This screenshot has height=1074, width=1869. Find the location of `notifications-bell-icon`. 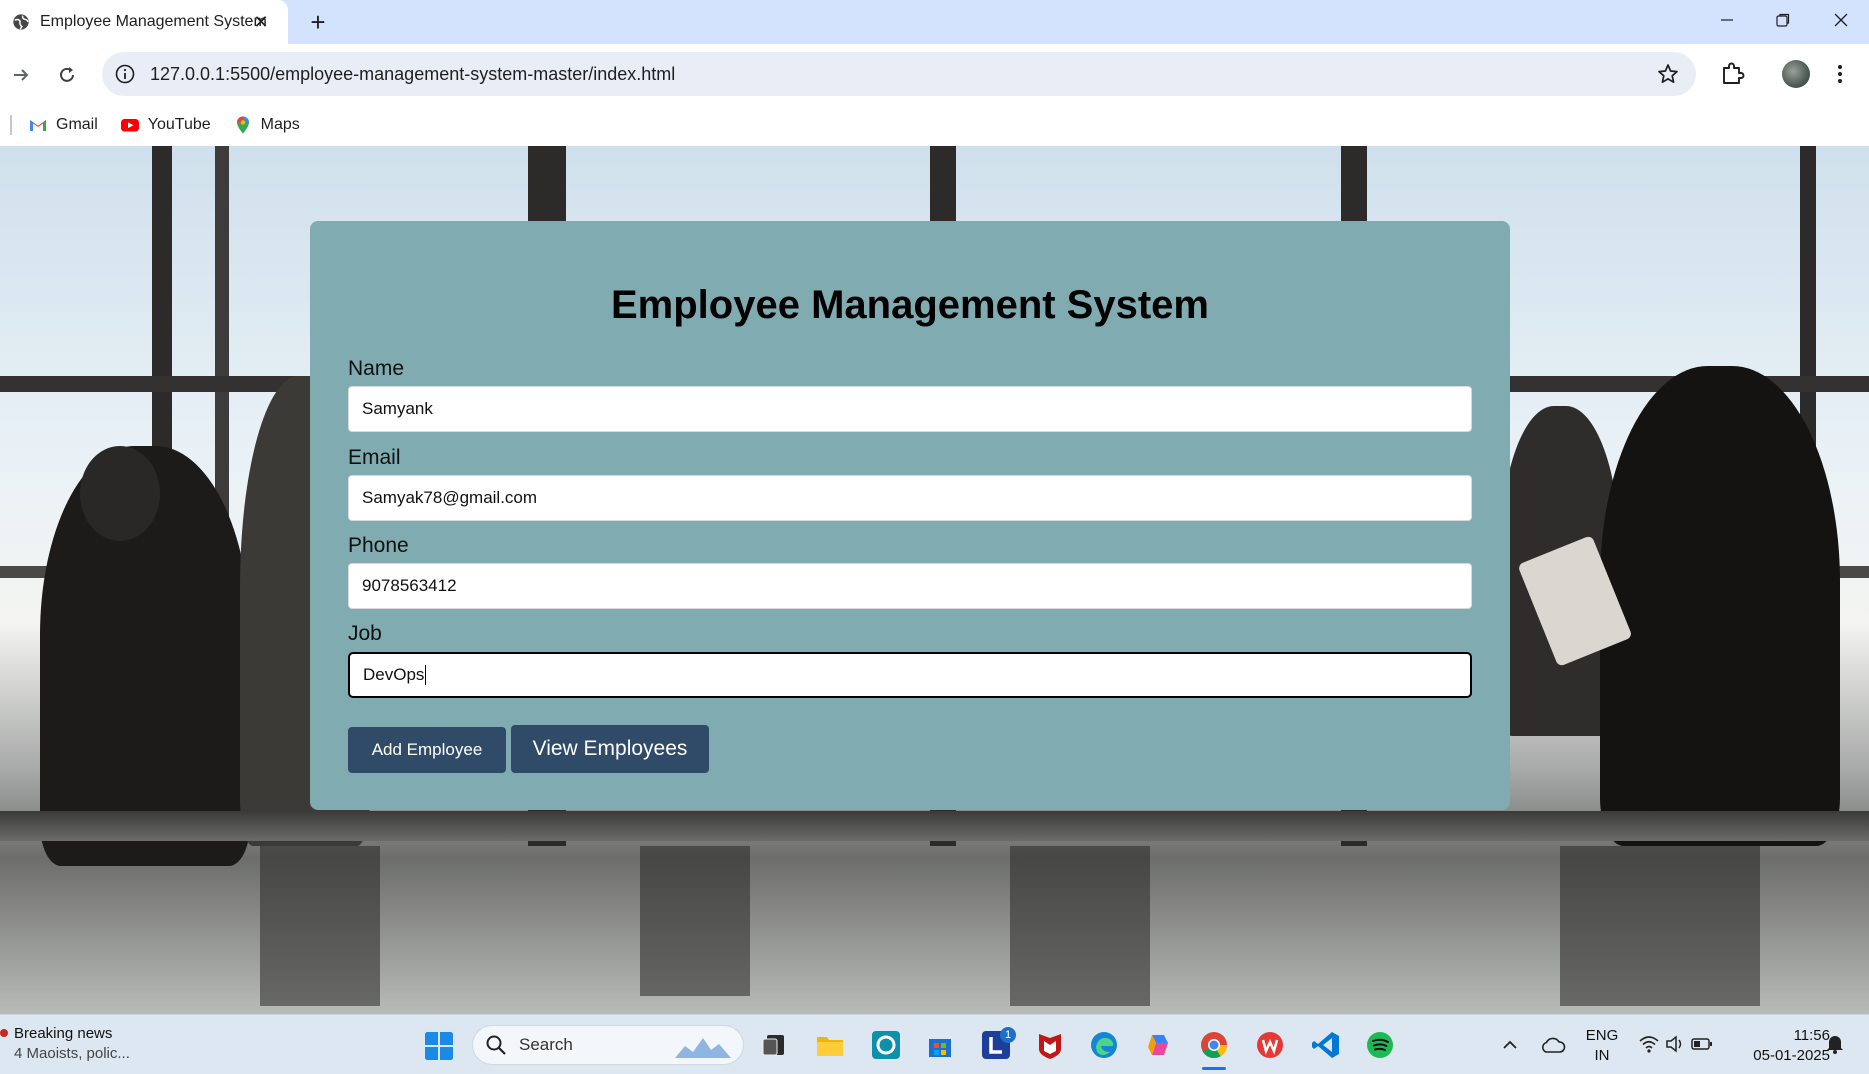

notifications-bell-icon is located at coordinates (1835, 1044).